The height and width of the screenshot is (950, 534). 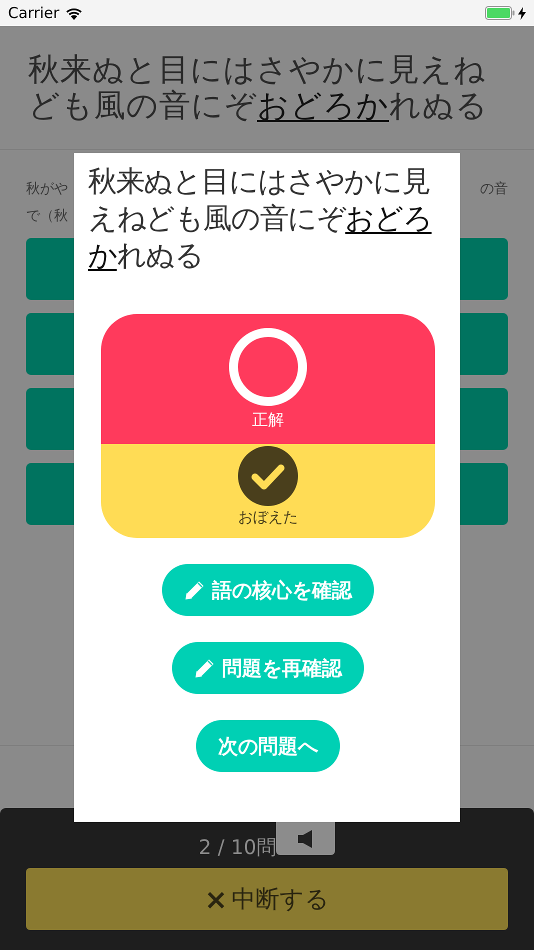 What do you see at coordinates (267, 899) in the screenshot?
I see `abort-button: ×中断する` at bounding box center [267, 899].